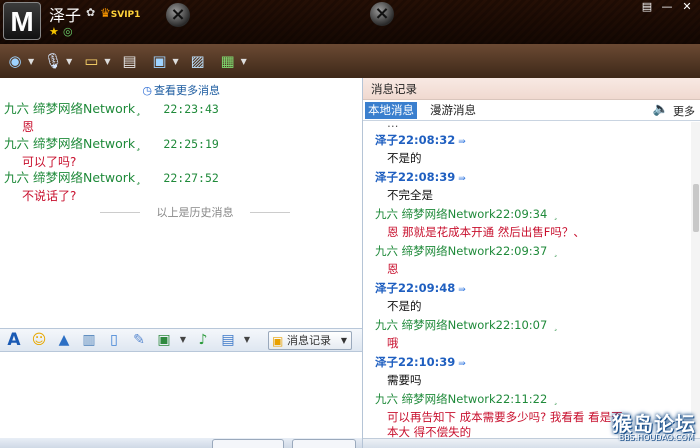 The height and width of the screenshot is (448, 700). Describe the element at coordinates (486, 232) in the screenshot. I see `history-entry-text: 恩 那就是花成本开通 然后出售F吗？、` at that location.